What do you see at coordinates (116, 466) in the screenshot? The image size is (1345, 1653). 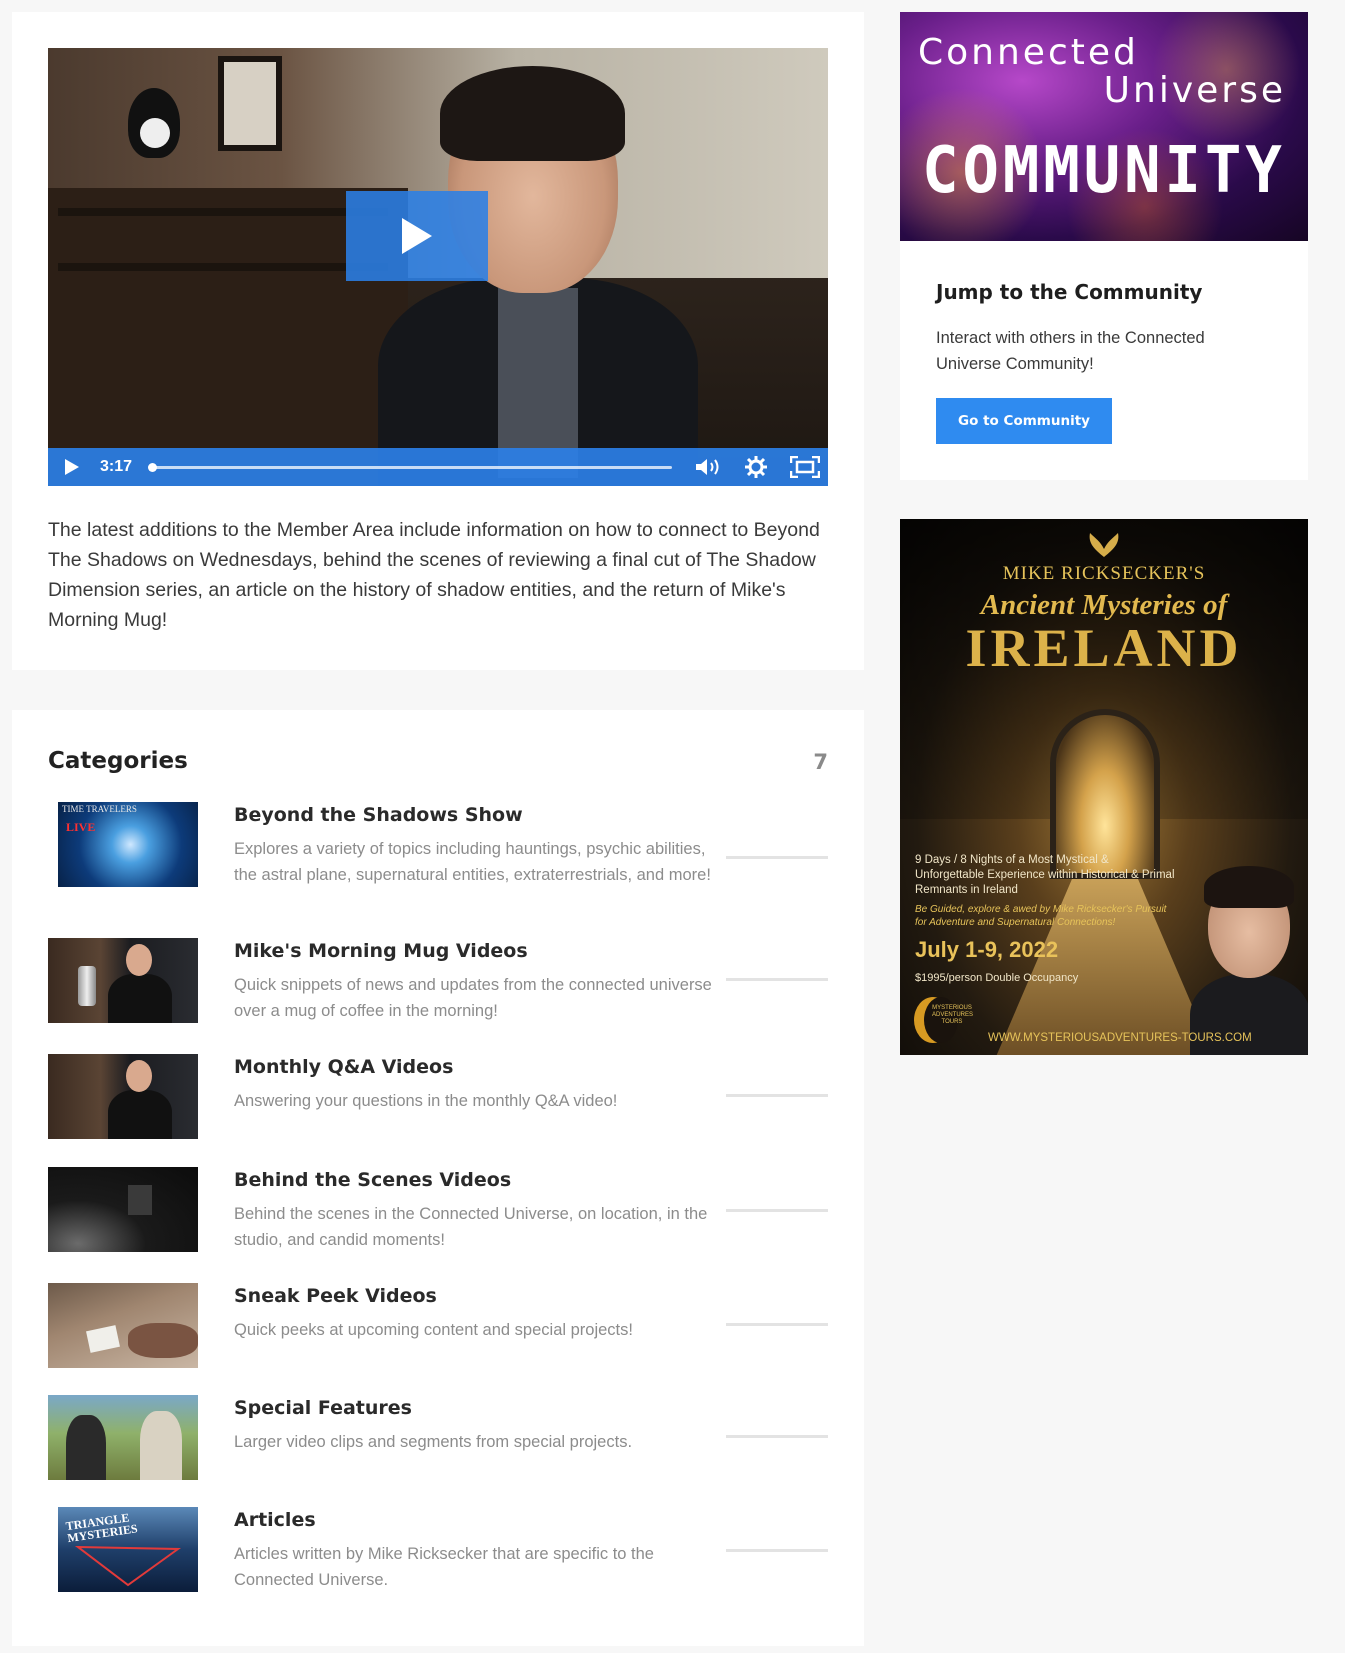 I see `video-time: 3:17` at bounding box center [116, 466].